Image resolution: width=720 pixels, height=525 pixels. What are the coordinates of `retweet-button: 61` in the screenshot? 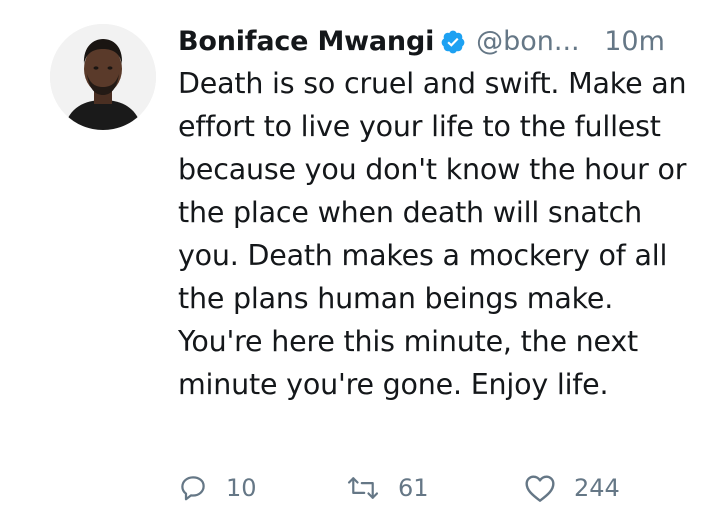 It's located at (387, 488).